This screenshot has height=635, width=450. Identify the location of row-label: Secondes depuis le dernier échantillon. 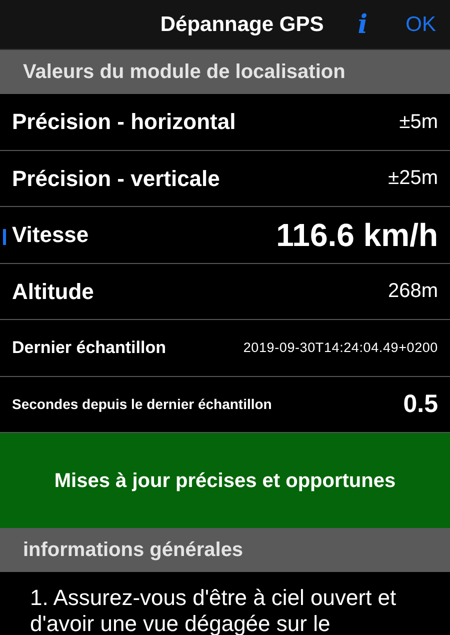
(142, 404).